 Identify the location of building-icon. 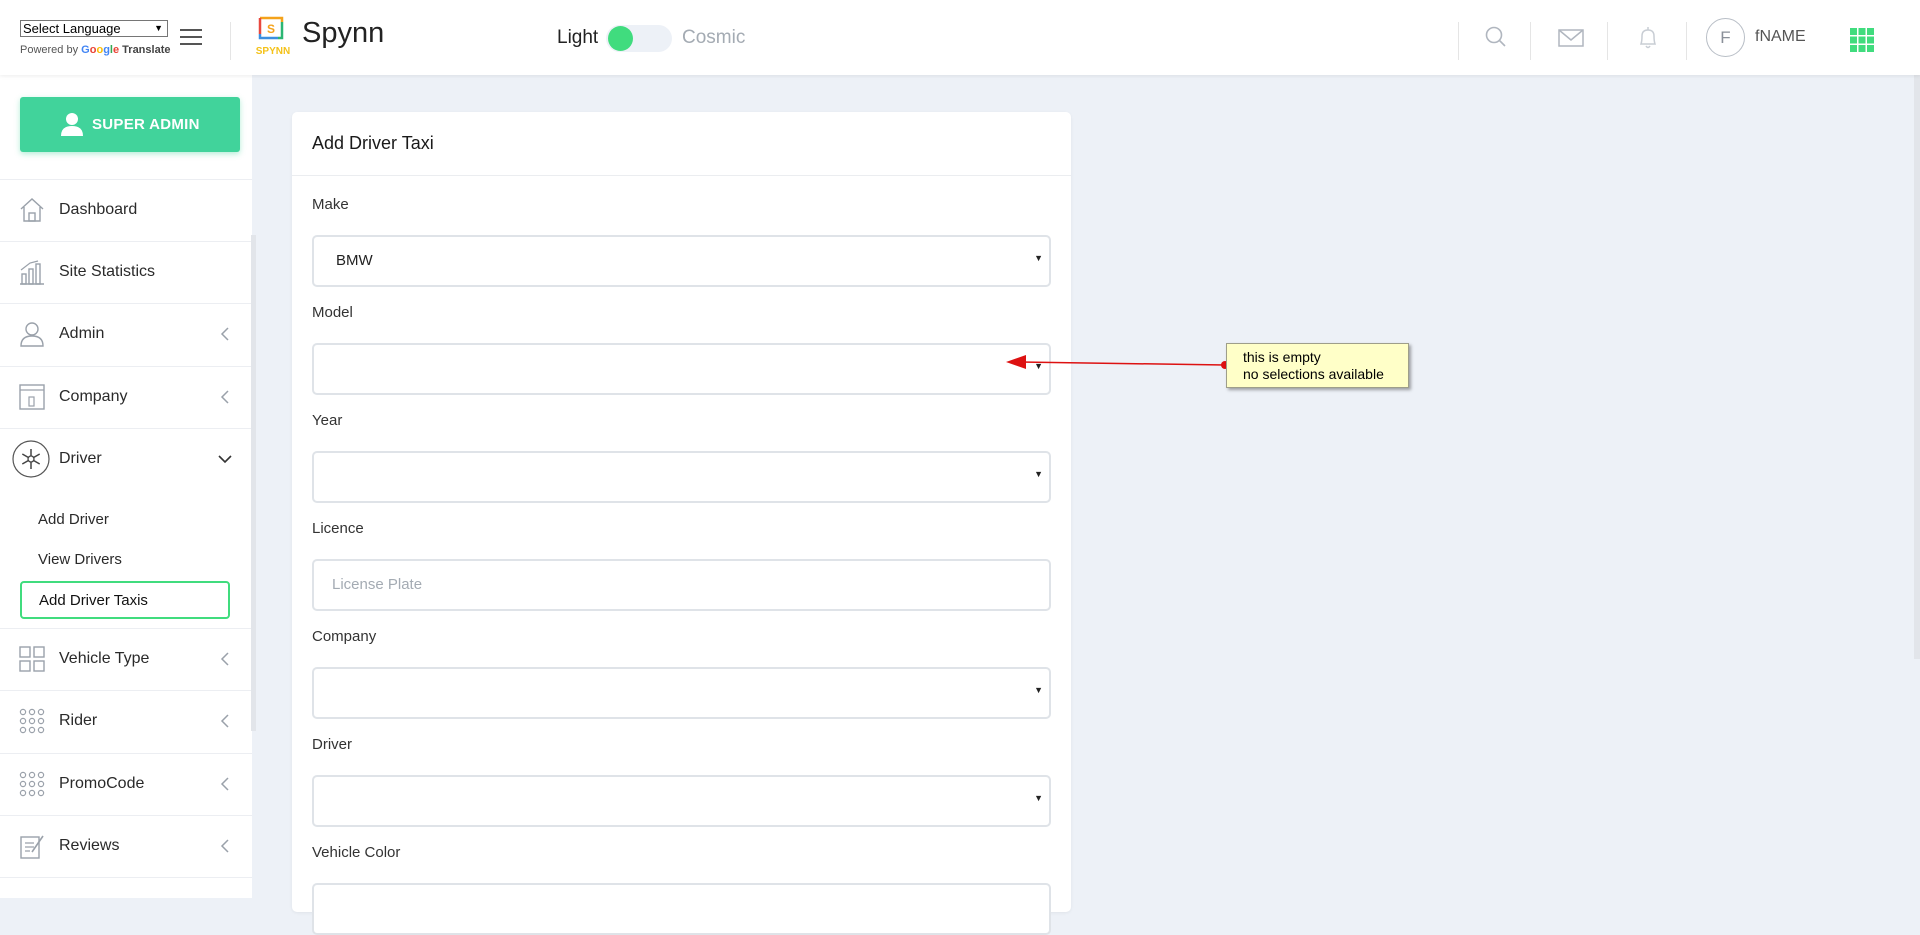
(32, 397).